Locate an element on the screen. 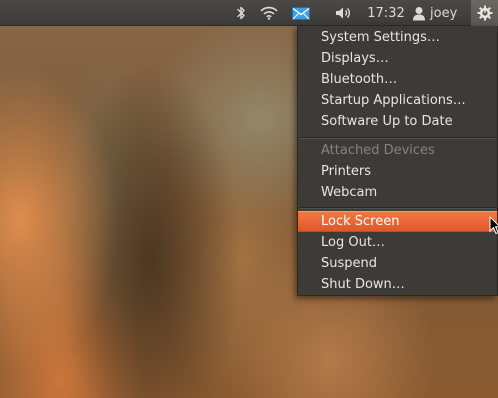 This screenshot has height=398, width=498. bluetooth-icon is located at coordinates (241, 13).